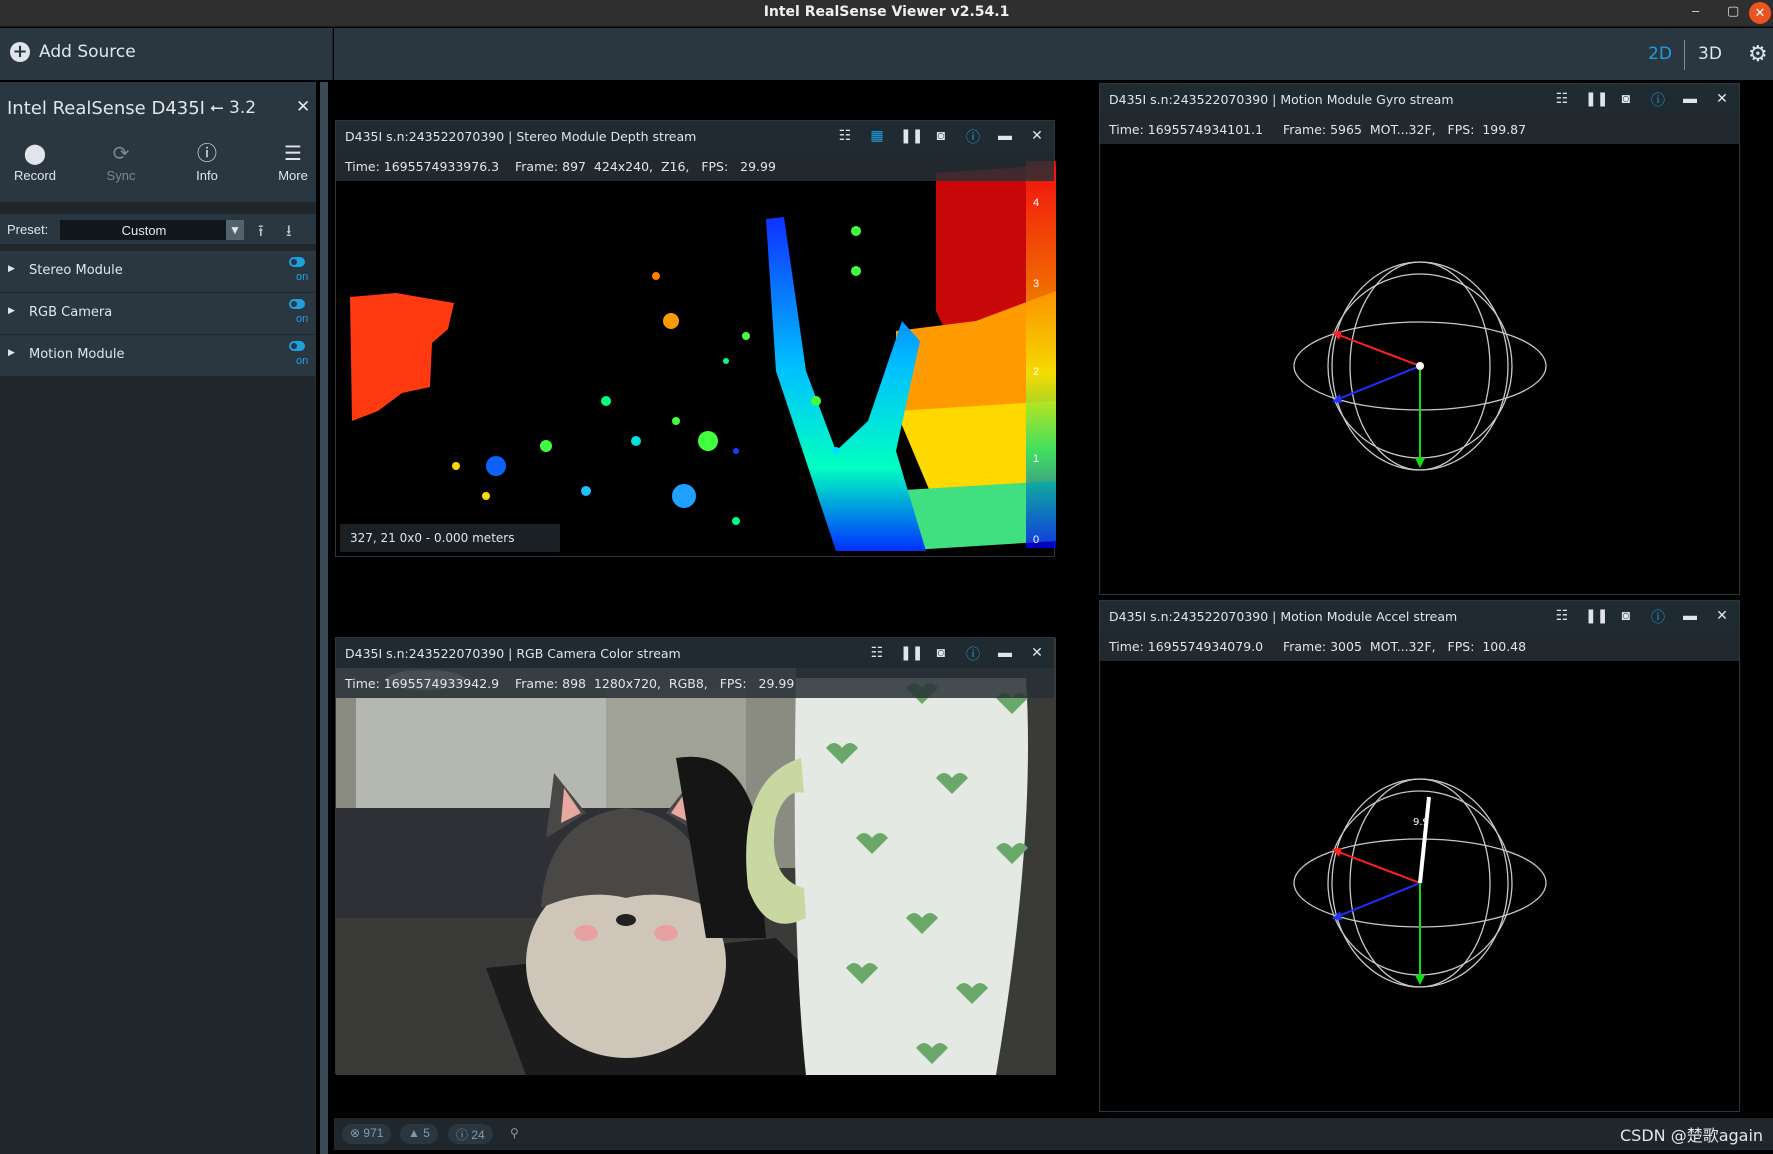 The width and height of the screenshot is (1773, 1154). What do you see at coordinates (1036, 203) in the screenshot?
I see `scale-label: 4` at bounding box center [1036, 203].